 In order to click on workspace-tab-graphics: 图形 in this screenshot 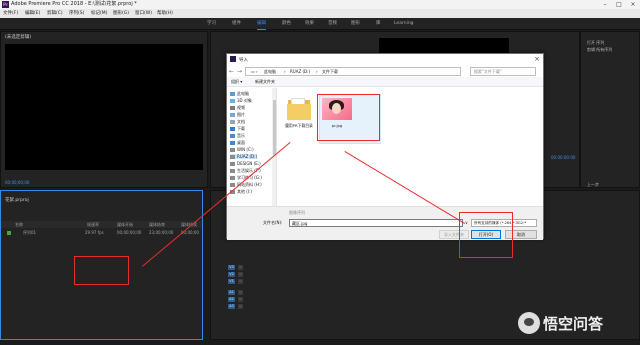, I will do `click(355, 24)`.